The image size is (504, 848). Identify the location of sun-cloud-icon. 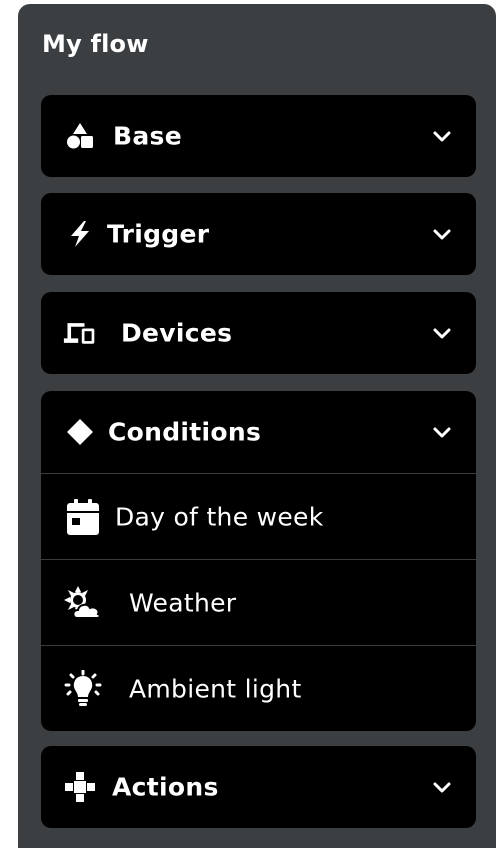
(83, 603).